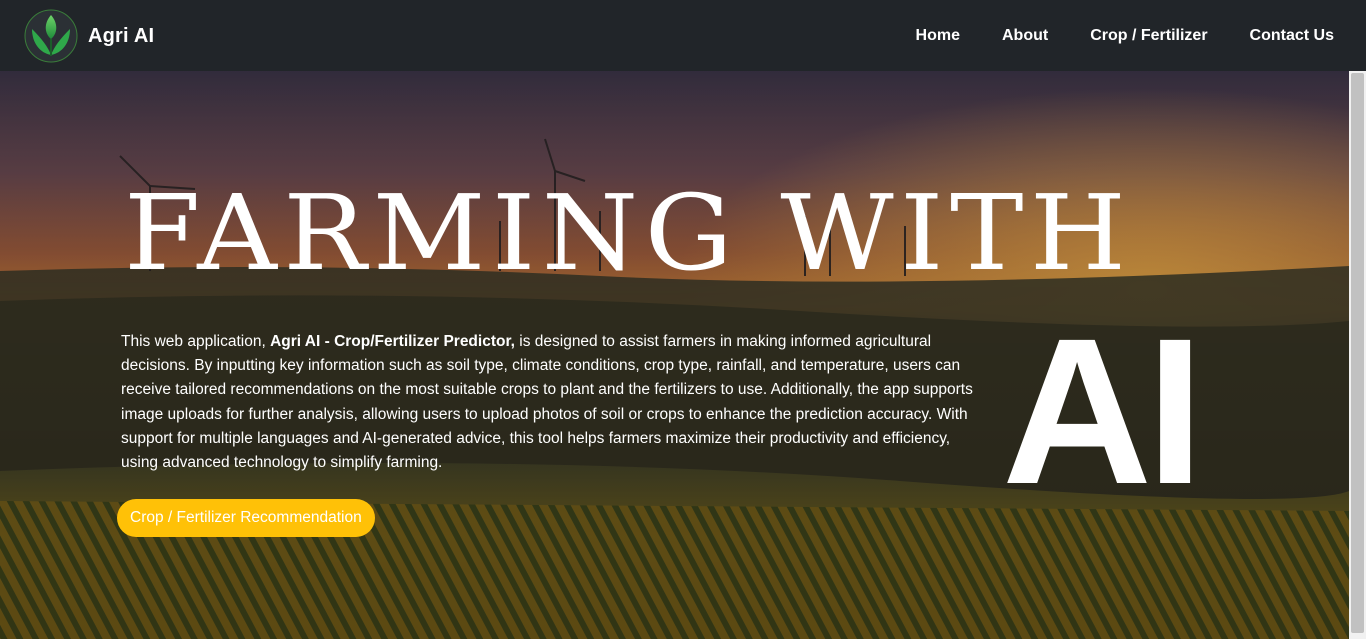 Image resolution: width=1366 pixels, height=639 pixels. I want to click on leaf-logo-icon, so click(51, 36).